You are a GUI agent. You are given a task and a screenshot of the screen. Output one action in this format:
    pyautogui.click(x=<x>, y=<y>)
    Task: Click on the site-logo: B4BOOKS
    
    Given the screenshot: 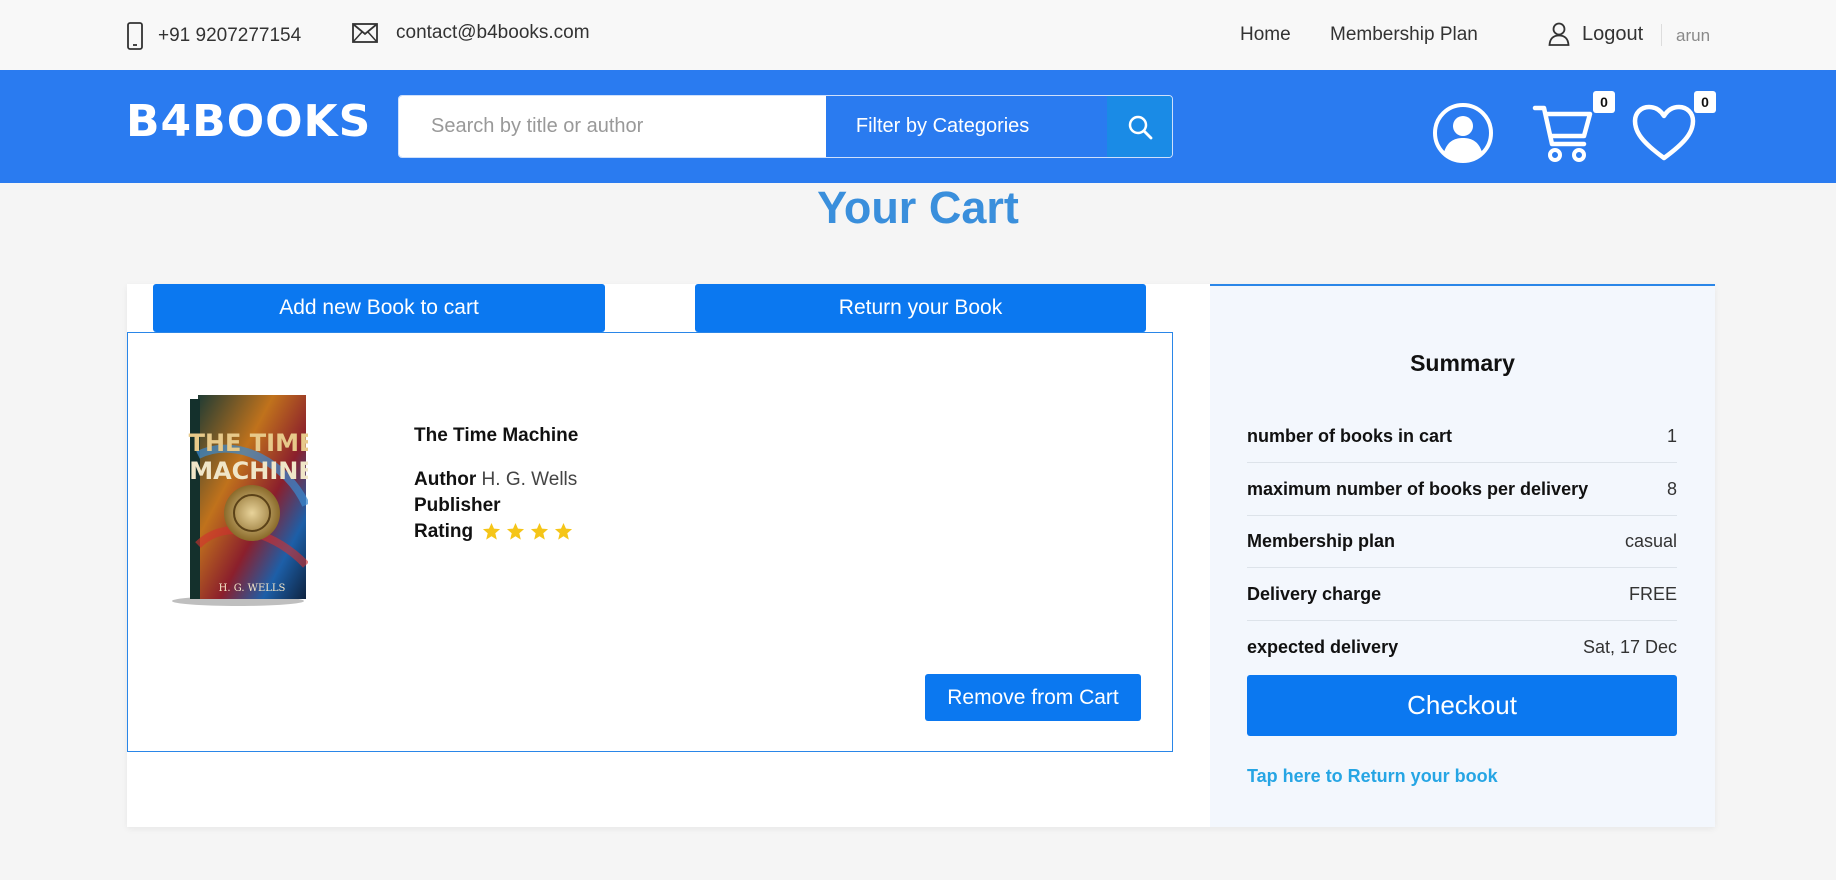 What is the action you would take?
    pyautogui.click(x=248, y=121)
    